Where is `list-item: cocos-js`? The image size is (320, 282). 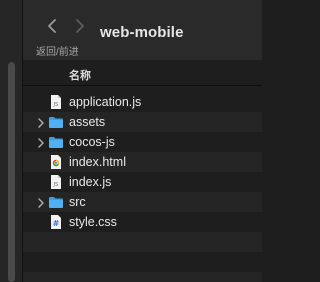 list-item: cocos-js is located at coordinates (142, 142).